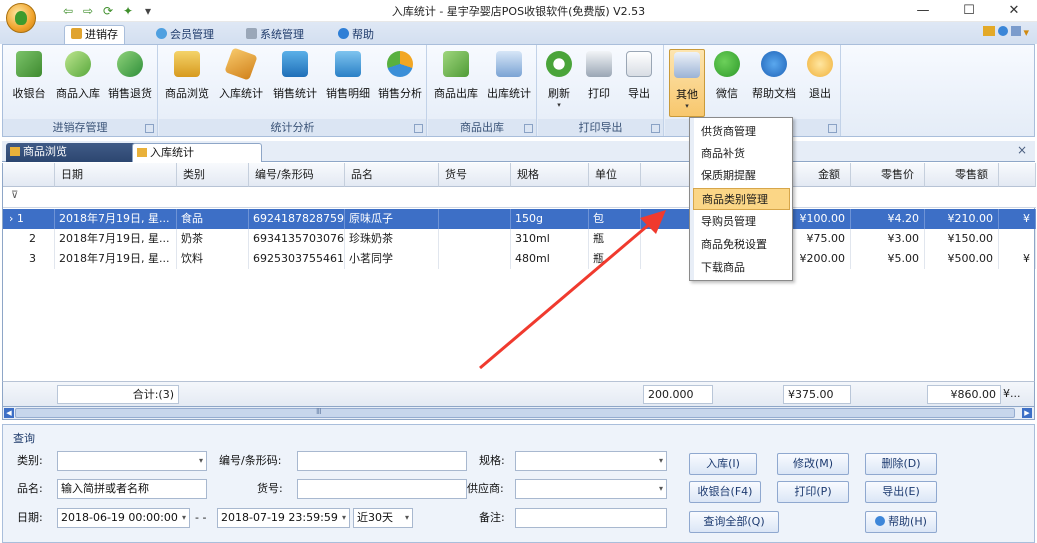 Image resolution: width=1037 pixels, height=543 pixels. What do you see at coordinates (989, 31) in the screenshot?
I see `cart-icon` at bounding box center [989, 31].